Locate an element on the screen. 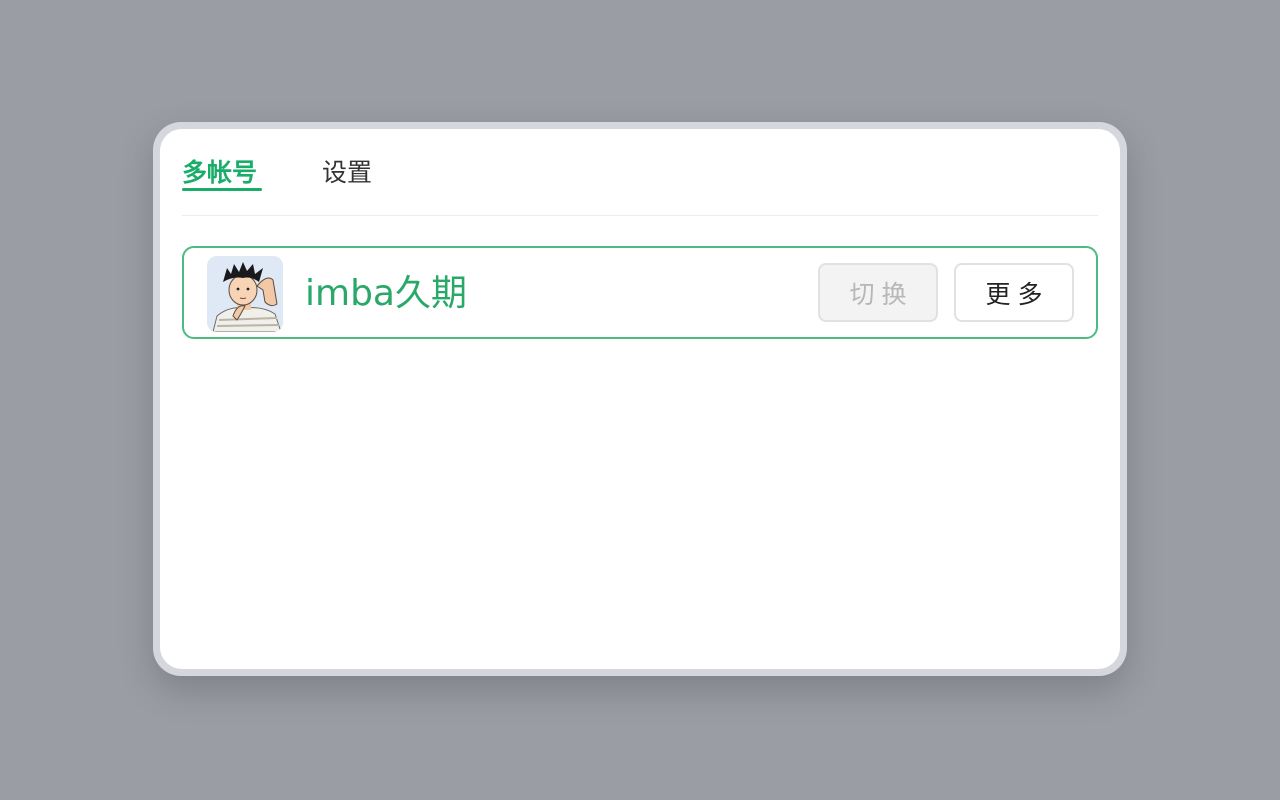 The height and width of the screenshot is (800, 1280). tab-multi-account: 多帐号 is located at coordinates (222, 174).